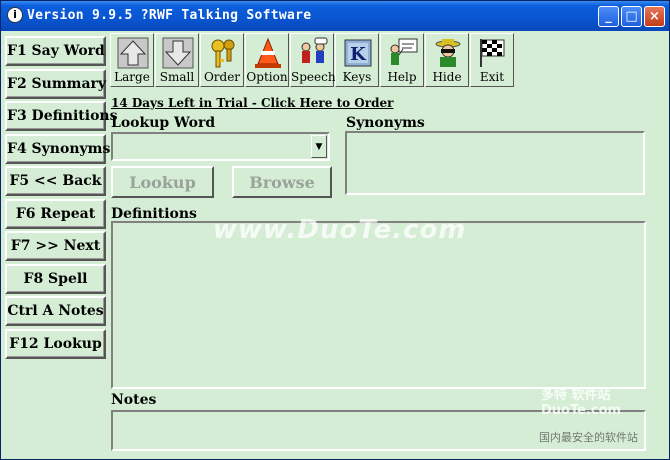  I want to click on help-presenter-icon, so click(404, 51).